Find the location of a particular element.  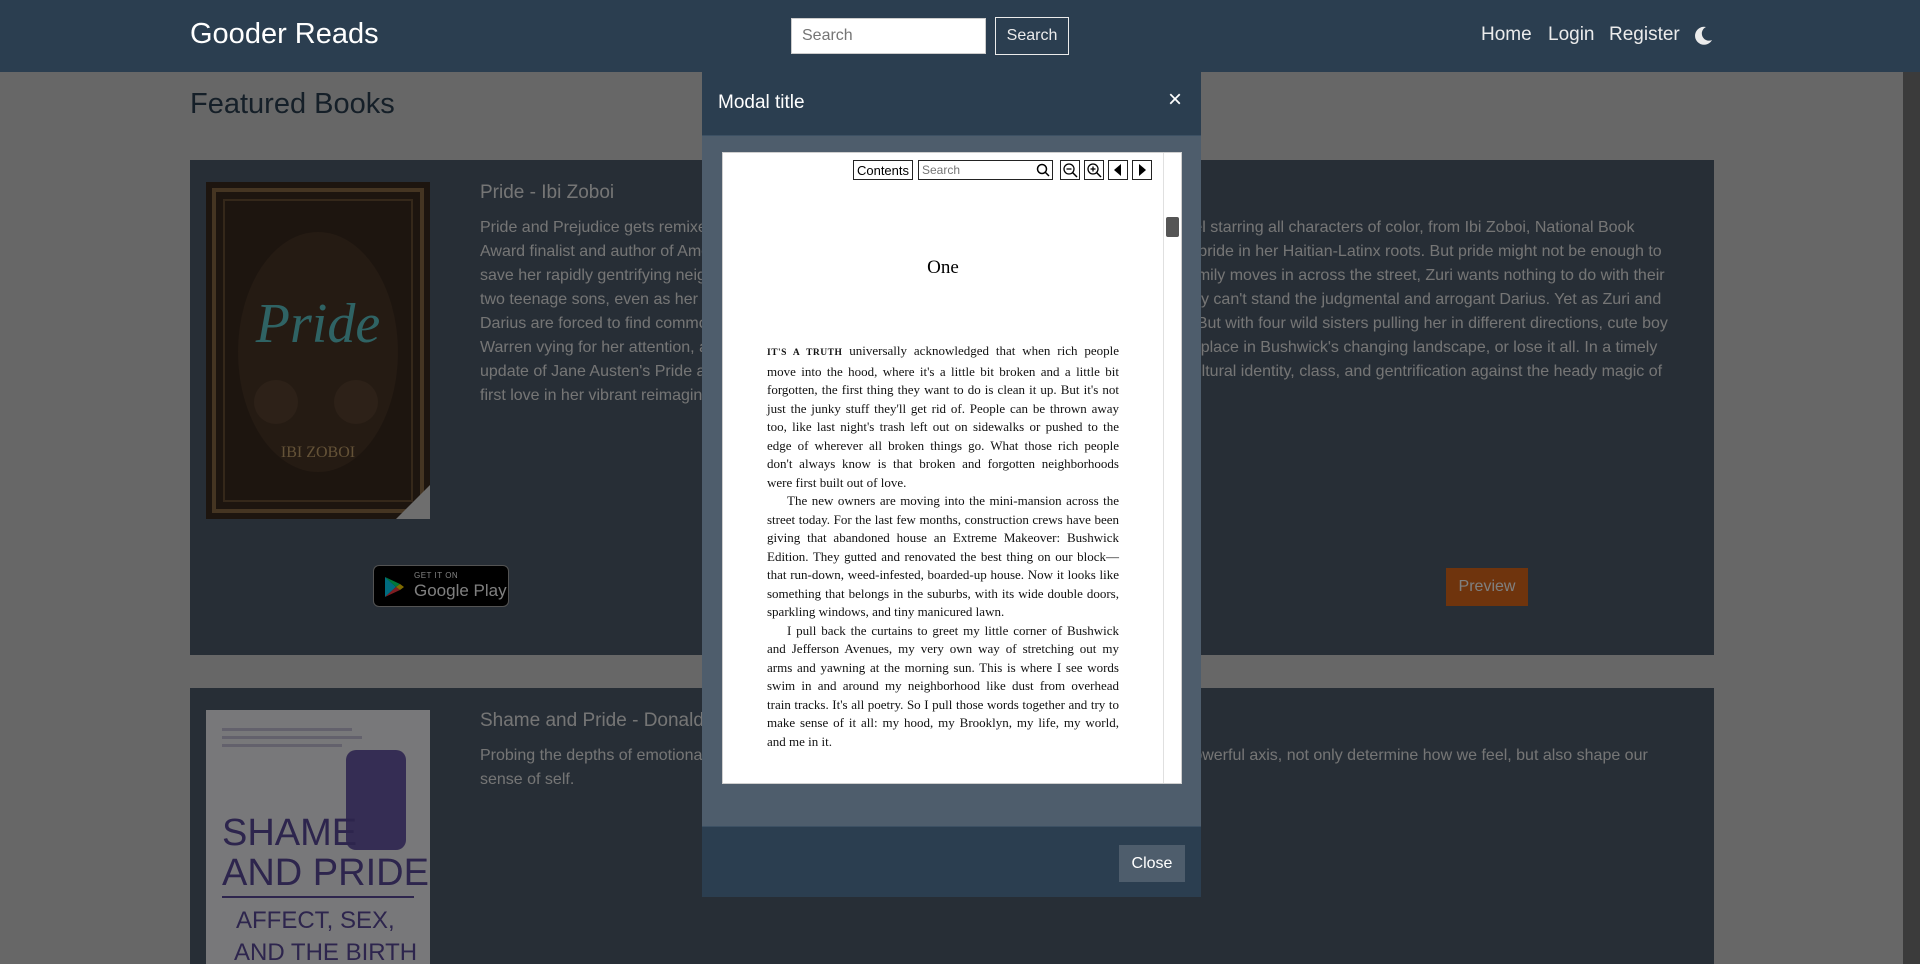

close-button: Close is located at coordinates (1152, 863).